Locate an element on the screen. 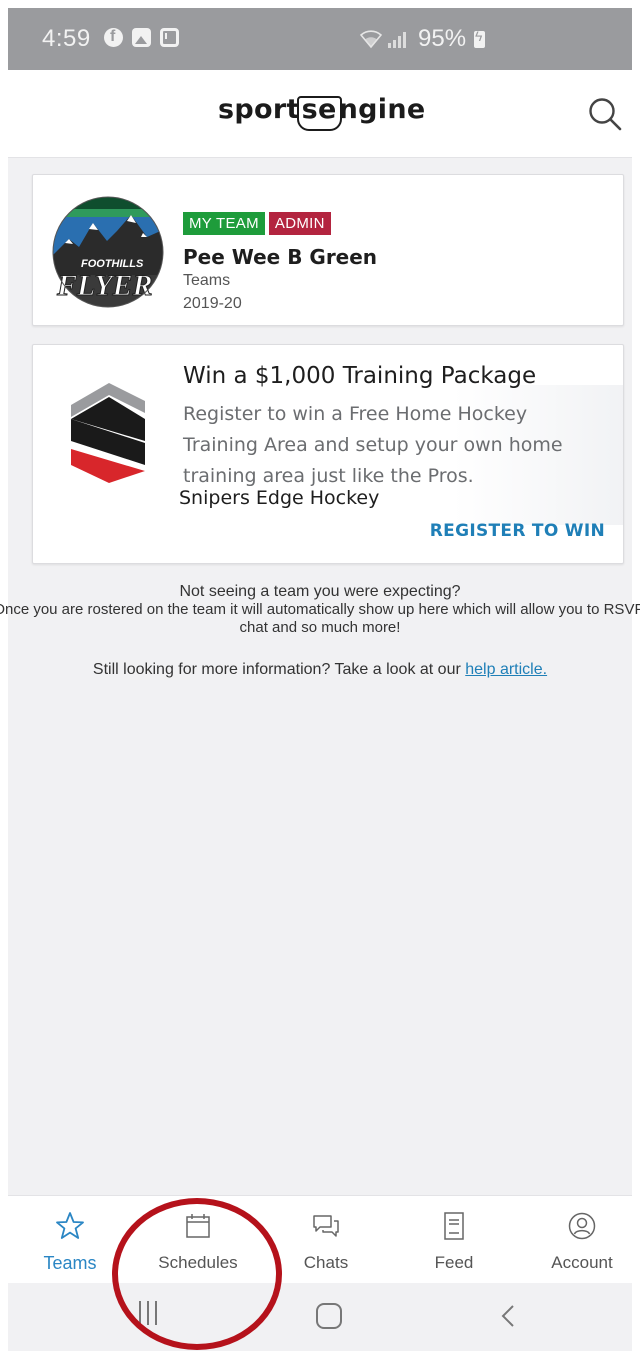 The width and height of the screenshot is (640, 1351). promo-sponsor: Snipers Edge Hockey is located at coordinates (279, 498).